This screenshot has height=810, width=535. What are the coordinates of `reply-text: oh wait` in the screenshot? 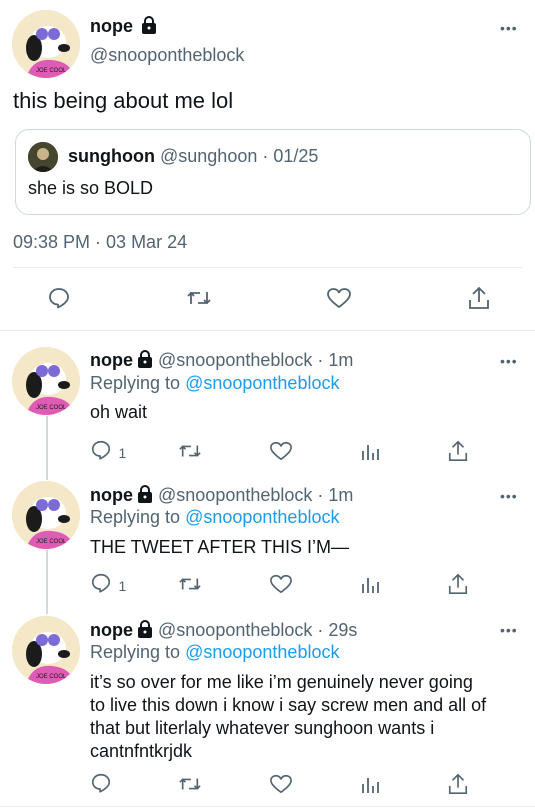 It's located at (119, 412).